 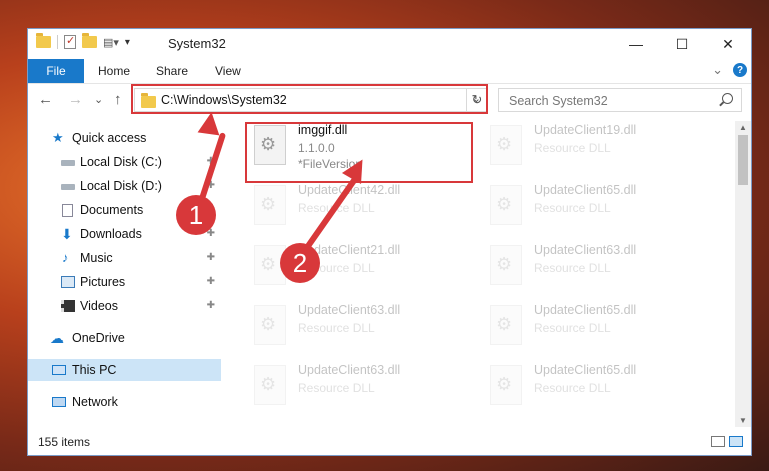 What do you see at coordinates (124, 370) in the screenshot?
I see `sidebar-item-this-pc: This PC` at bounding box center [124, 370].